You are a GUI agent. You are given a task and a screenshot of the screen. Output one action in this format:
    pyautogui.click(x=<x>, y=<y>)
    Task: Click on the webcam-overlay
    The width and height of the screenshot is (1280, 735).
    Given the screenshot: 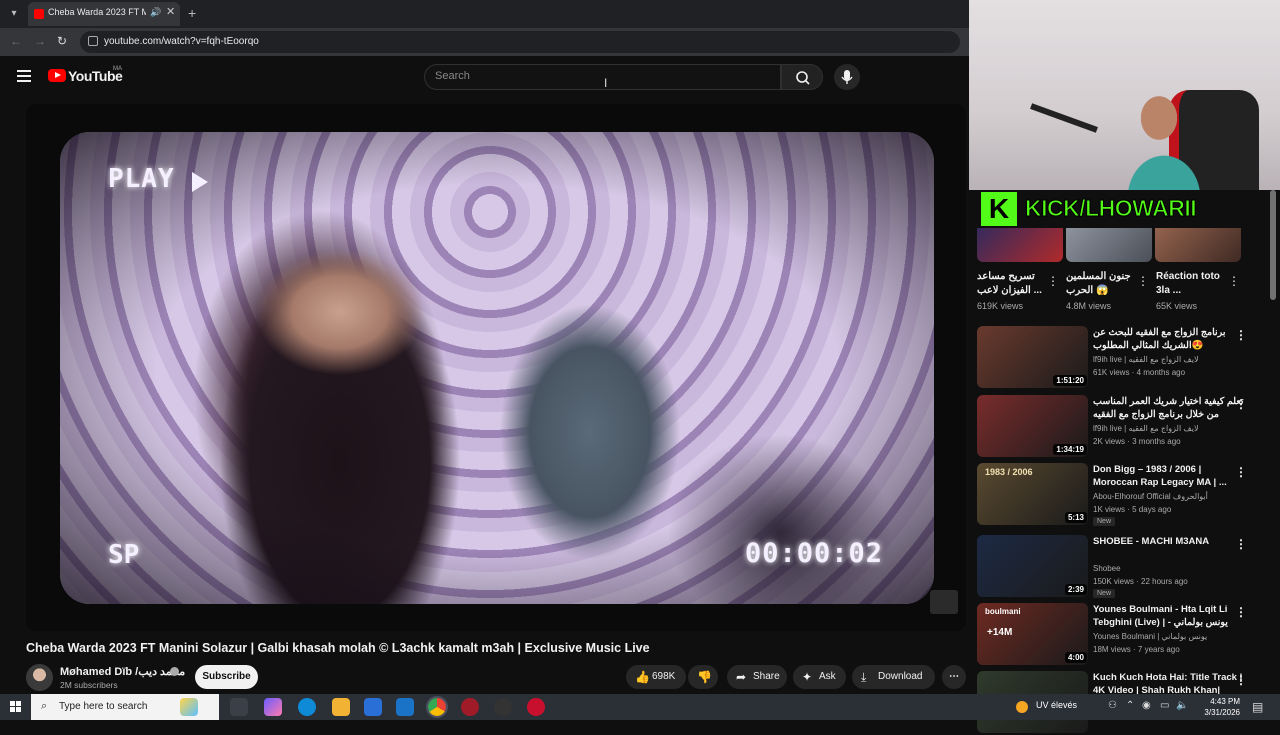 What is the action you would take?
    pyautogui.click(x=1124, y=95)
    